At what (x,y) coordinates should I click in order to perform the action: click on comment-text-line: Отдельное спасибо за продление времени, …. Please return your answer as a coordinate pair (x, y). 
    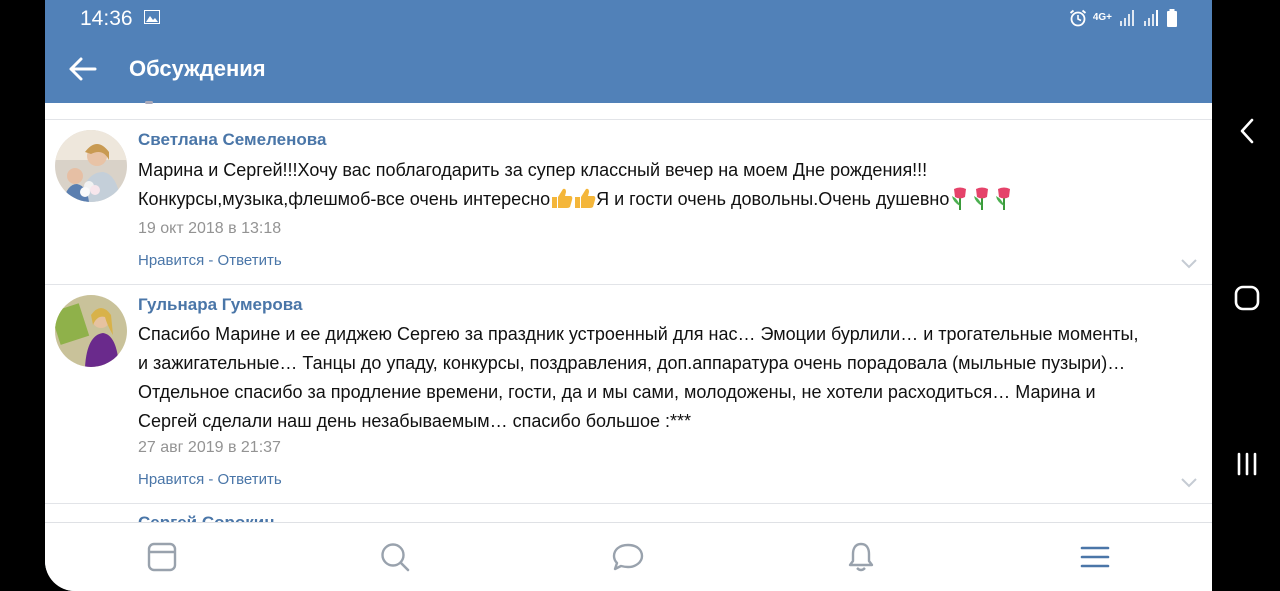
    Looking at the image, I should click on (617, 392).